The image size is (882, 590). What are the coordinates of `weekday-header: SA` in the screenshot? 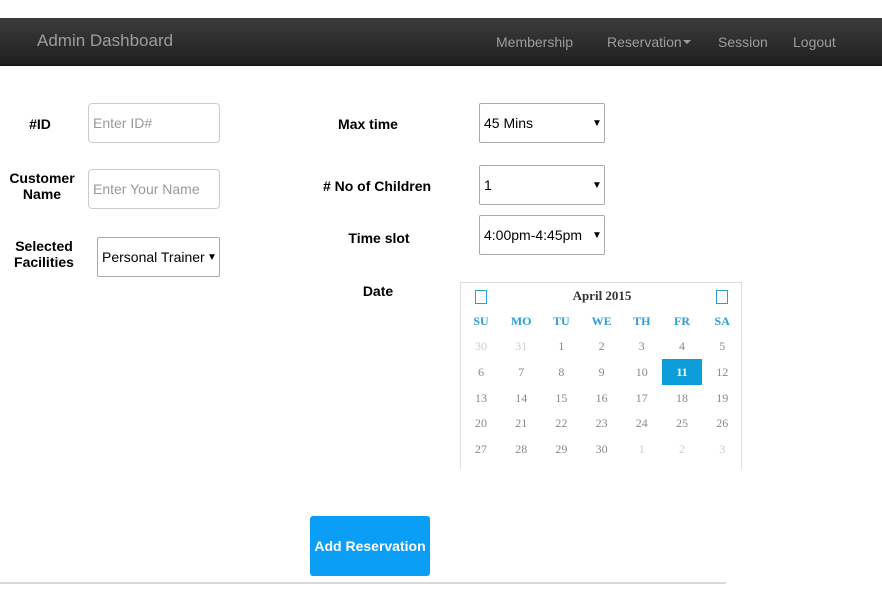 It's located at (722, 321).